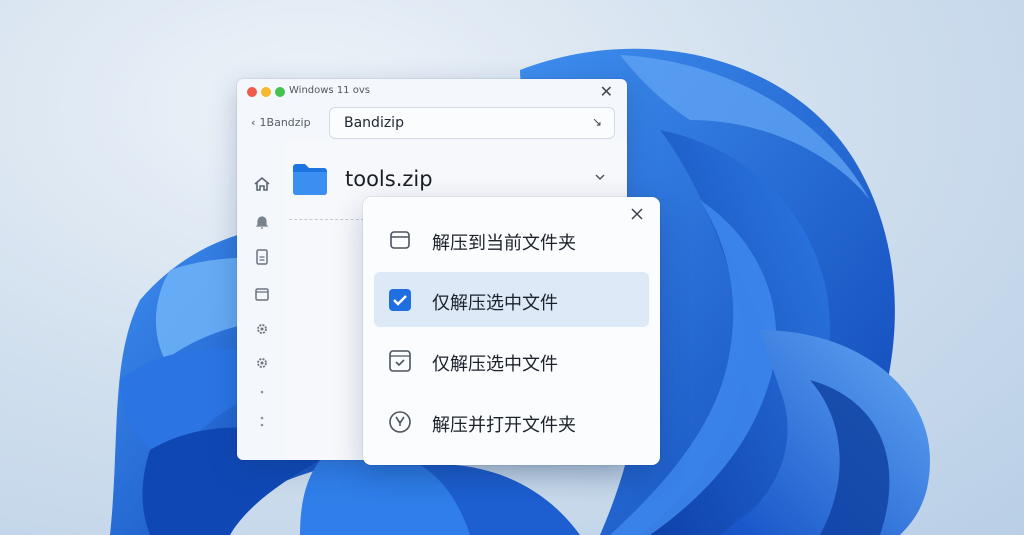 This screenshot has width=1024, height=535. I want to click on document-icon, so click(262, 257).